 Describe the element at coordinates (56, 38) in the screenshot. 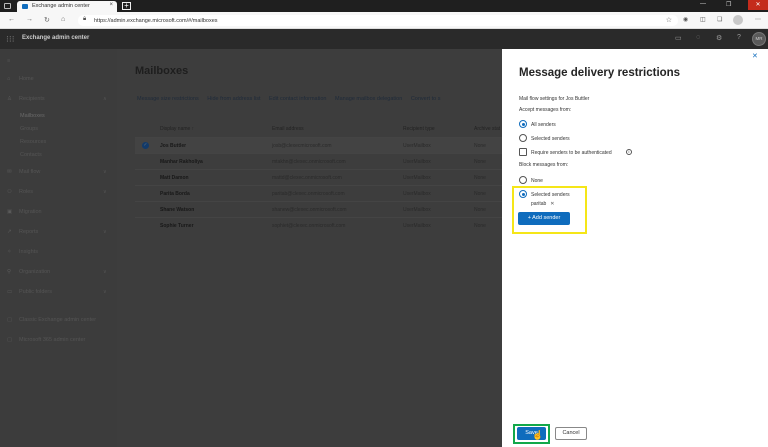

I see `app-title: Exchange admin center` at that location.